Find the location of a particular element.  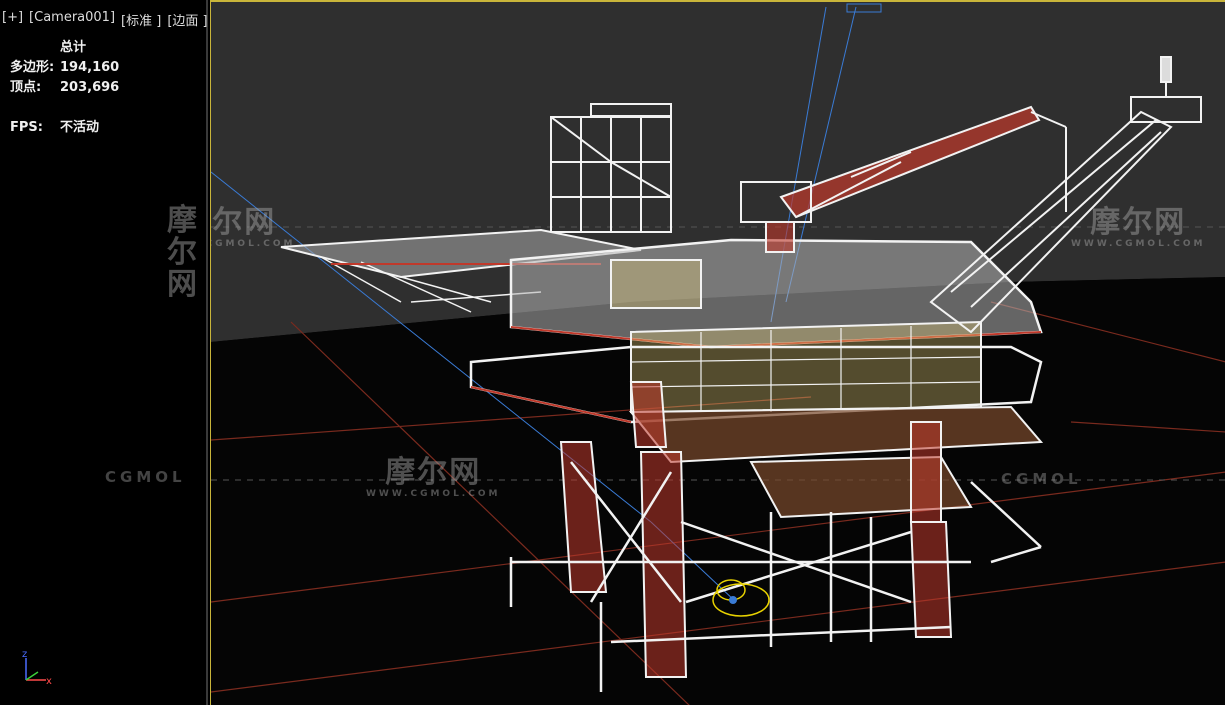

fps-label: FPS: is located at coordinates (26, 127).